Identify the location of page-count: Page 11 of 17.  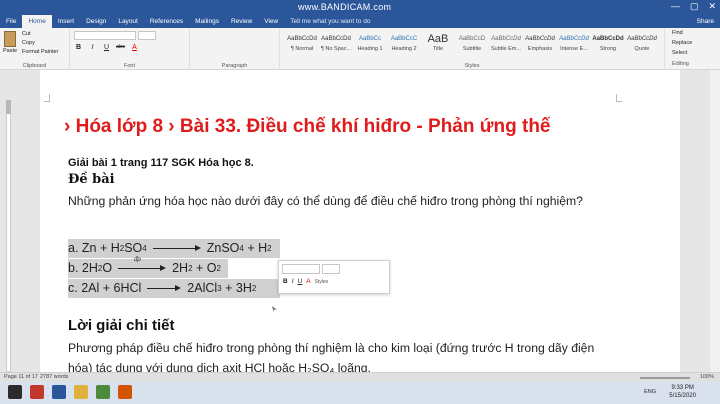
(21, 377).